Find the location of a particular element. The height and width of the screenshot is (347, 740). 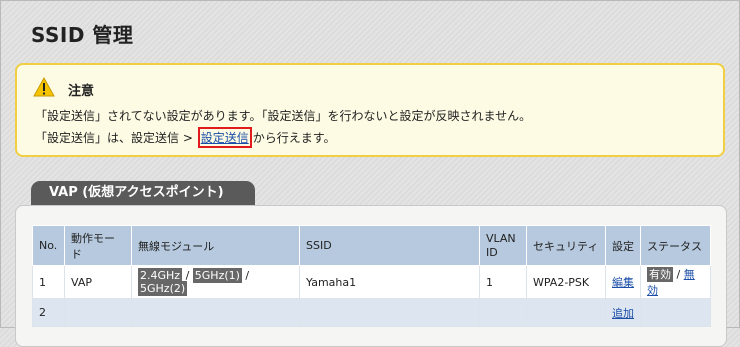

notice-instructions-suffix: から行えます。 is located at coordinates (294, 138).